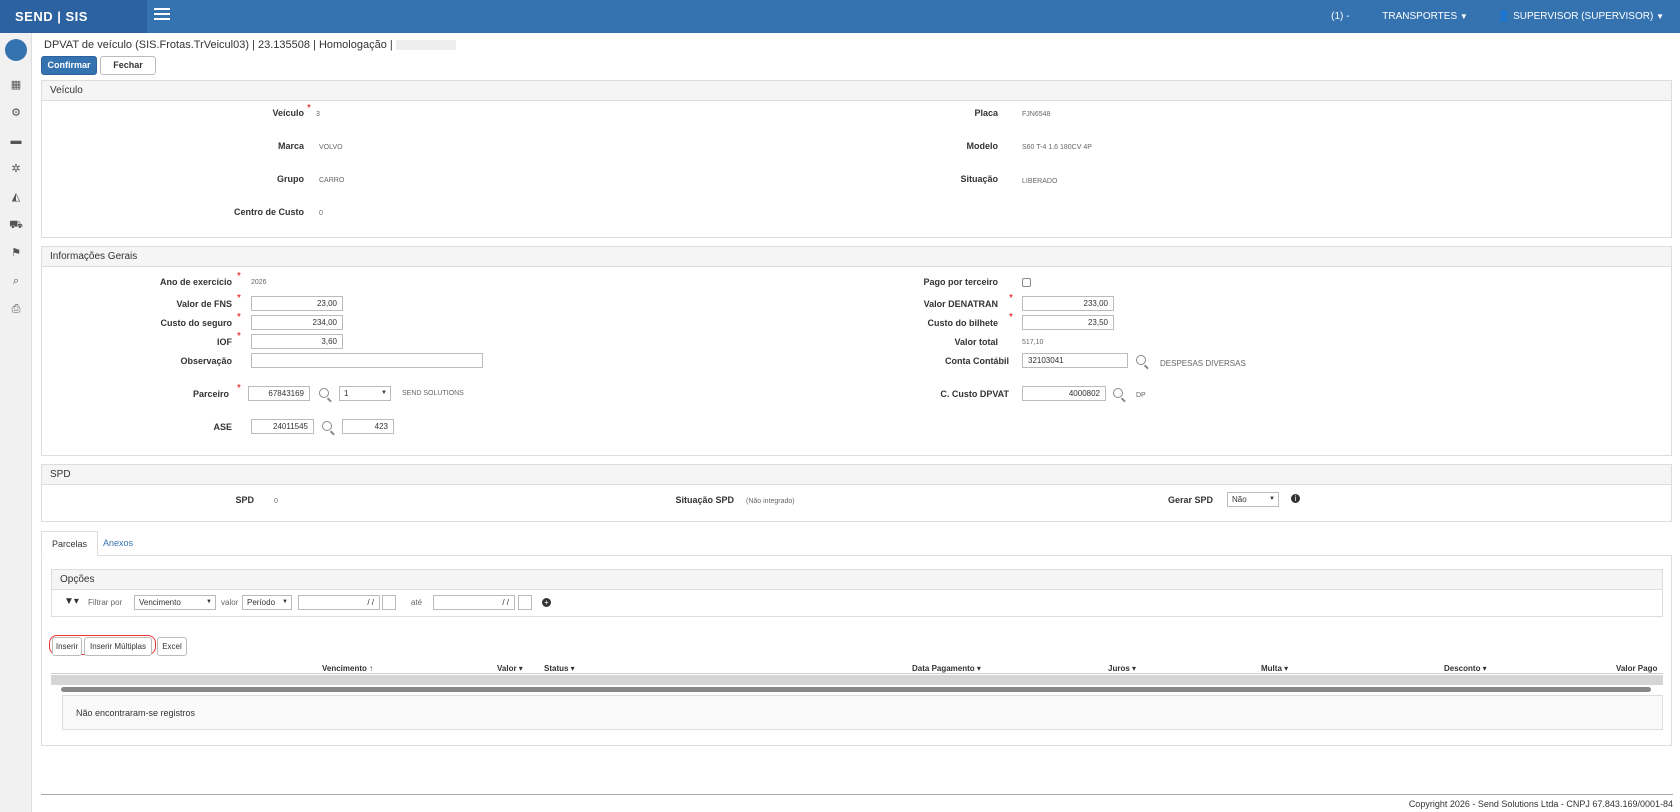 The image size is (1680, 812). What do you see at coordinates (1295, 498) in the screenshot?
I see `info-icon: i` at bounding box center [1295, 498].